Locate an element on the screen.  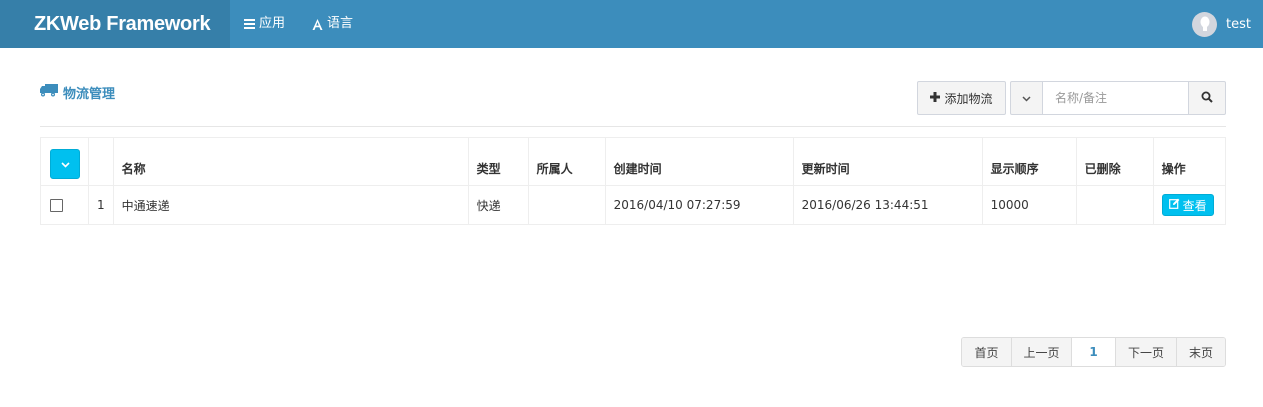
search-dropdown-button is located at coordinates (1026, 98).